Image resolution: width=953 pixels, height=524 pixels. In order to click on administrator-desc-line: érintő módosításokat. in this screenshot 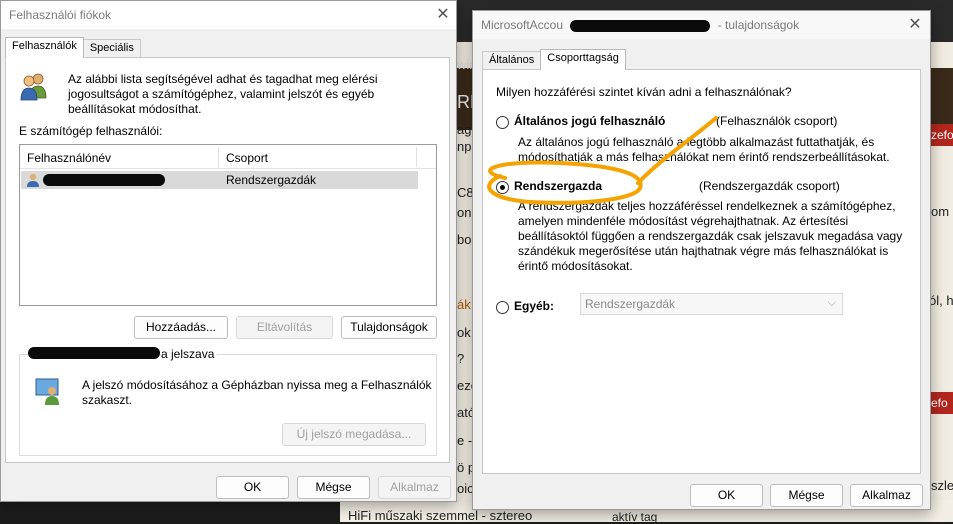, I will do `click(575, 266)`.